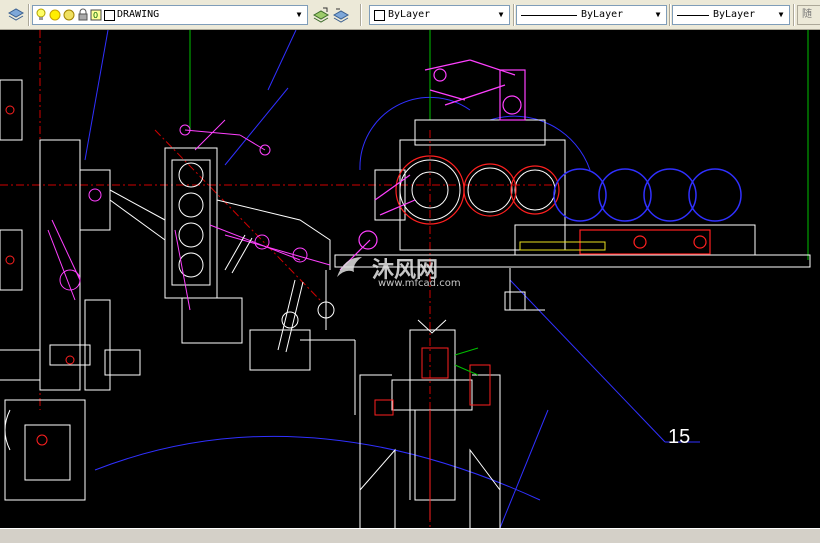 The width and height of the screenshot is (820, 543). What do you see at coordinates (549, 15) in the screenshot?
I see `linetype-sample` at bounding box center [549, 15].